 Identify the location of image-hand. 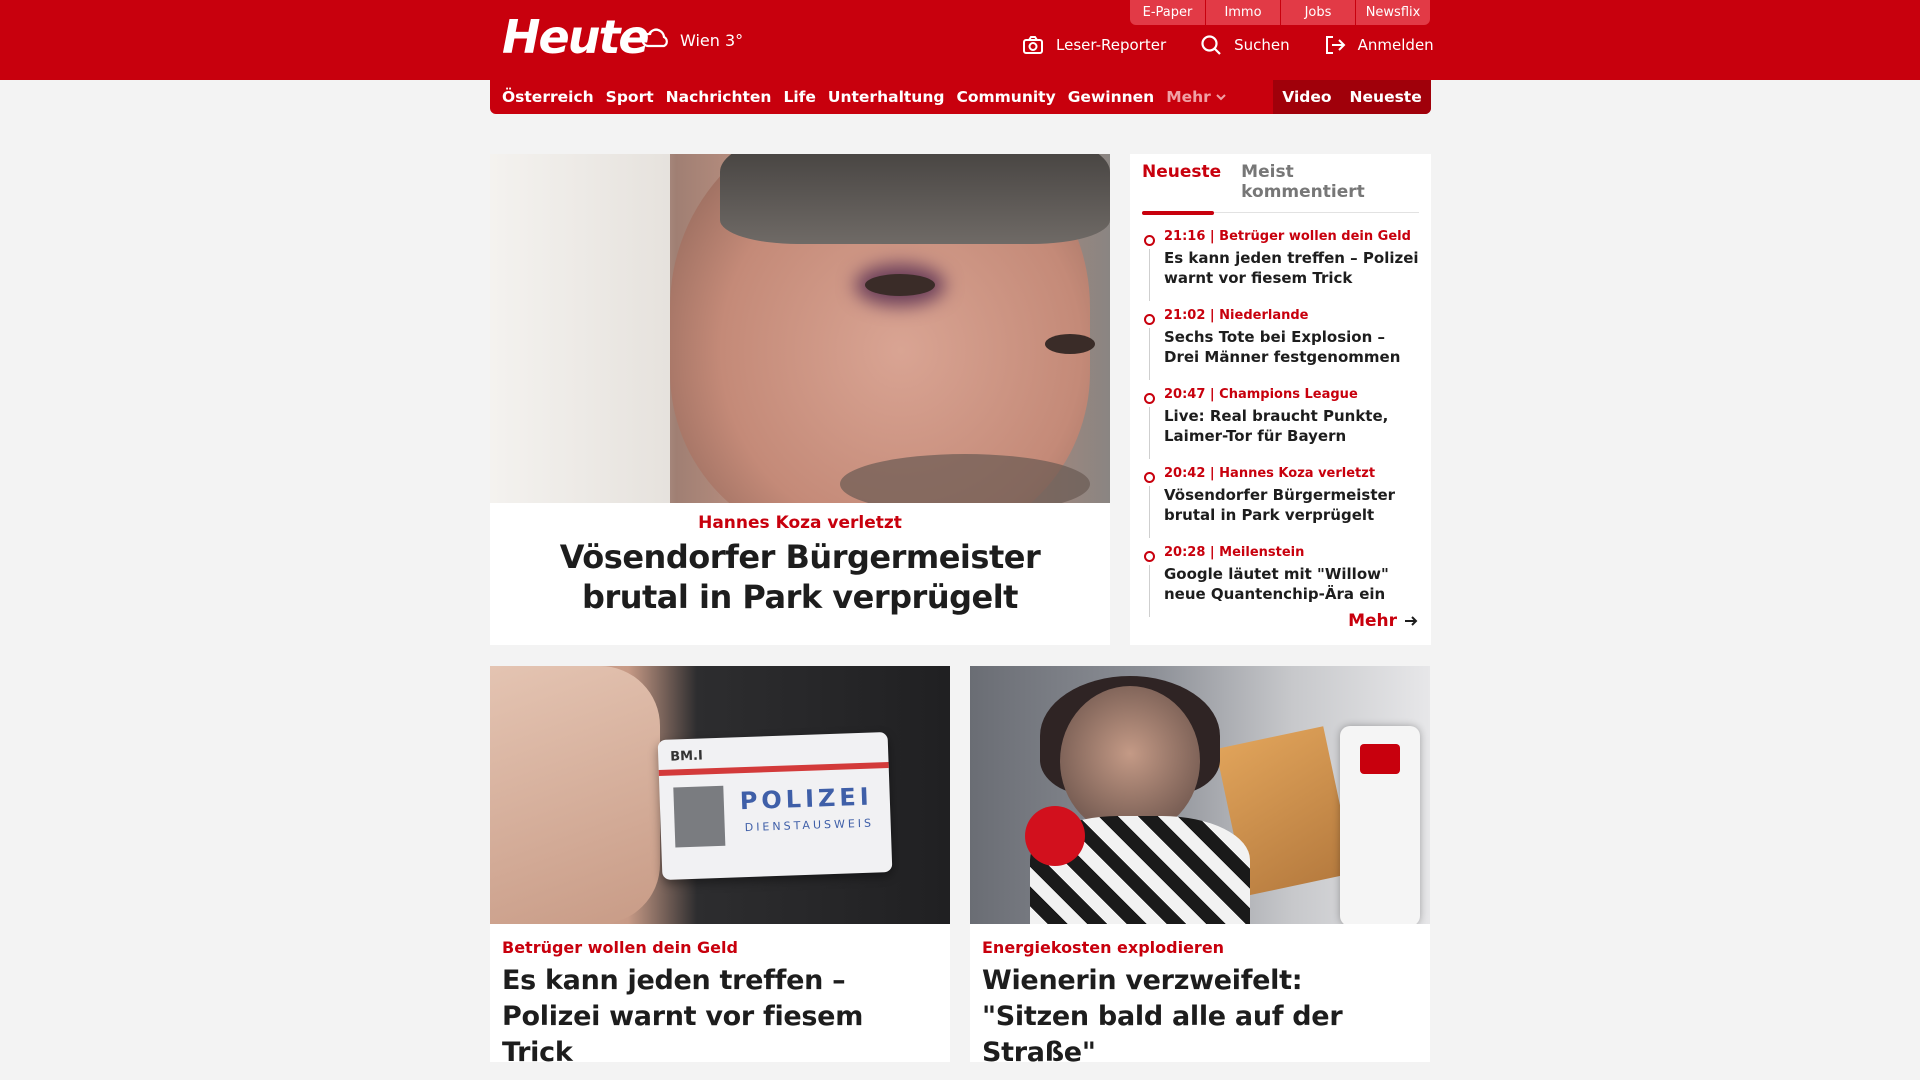
(575, 795).